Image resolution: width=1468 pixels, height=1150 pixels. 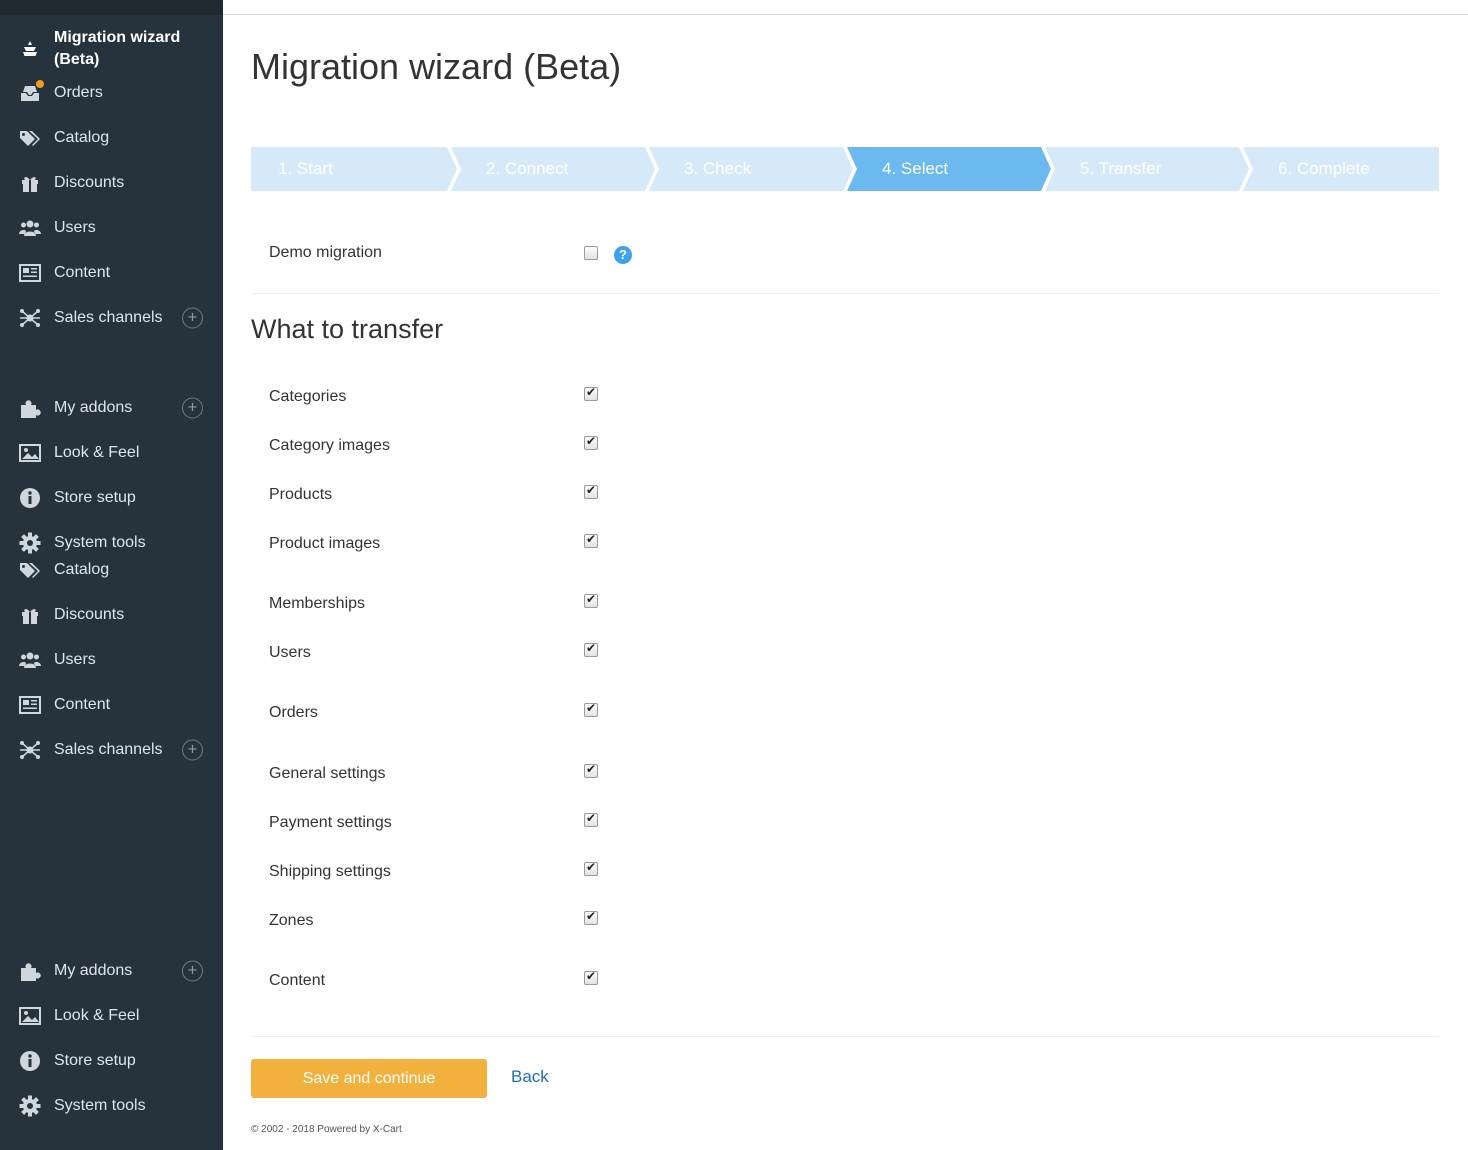 I want to click on wizard-step: 2. Connect, so click(x=553, y=169).